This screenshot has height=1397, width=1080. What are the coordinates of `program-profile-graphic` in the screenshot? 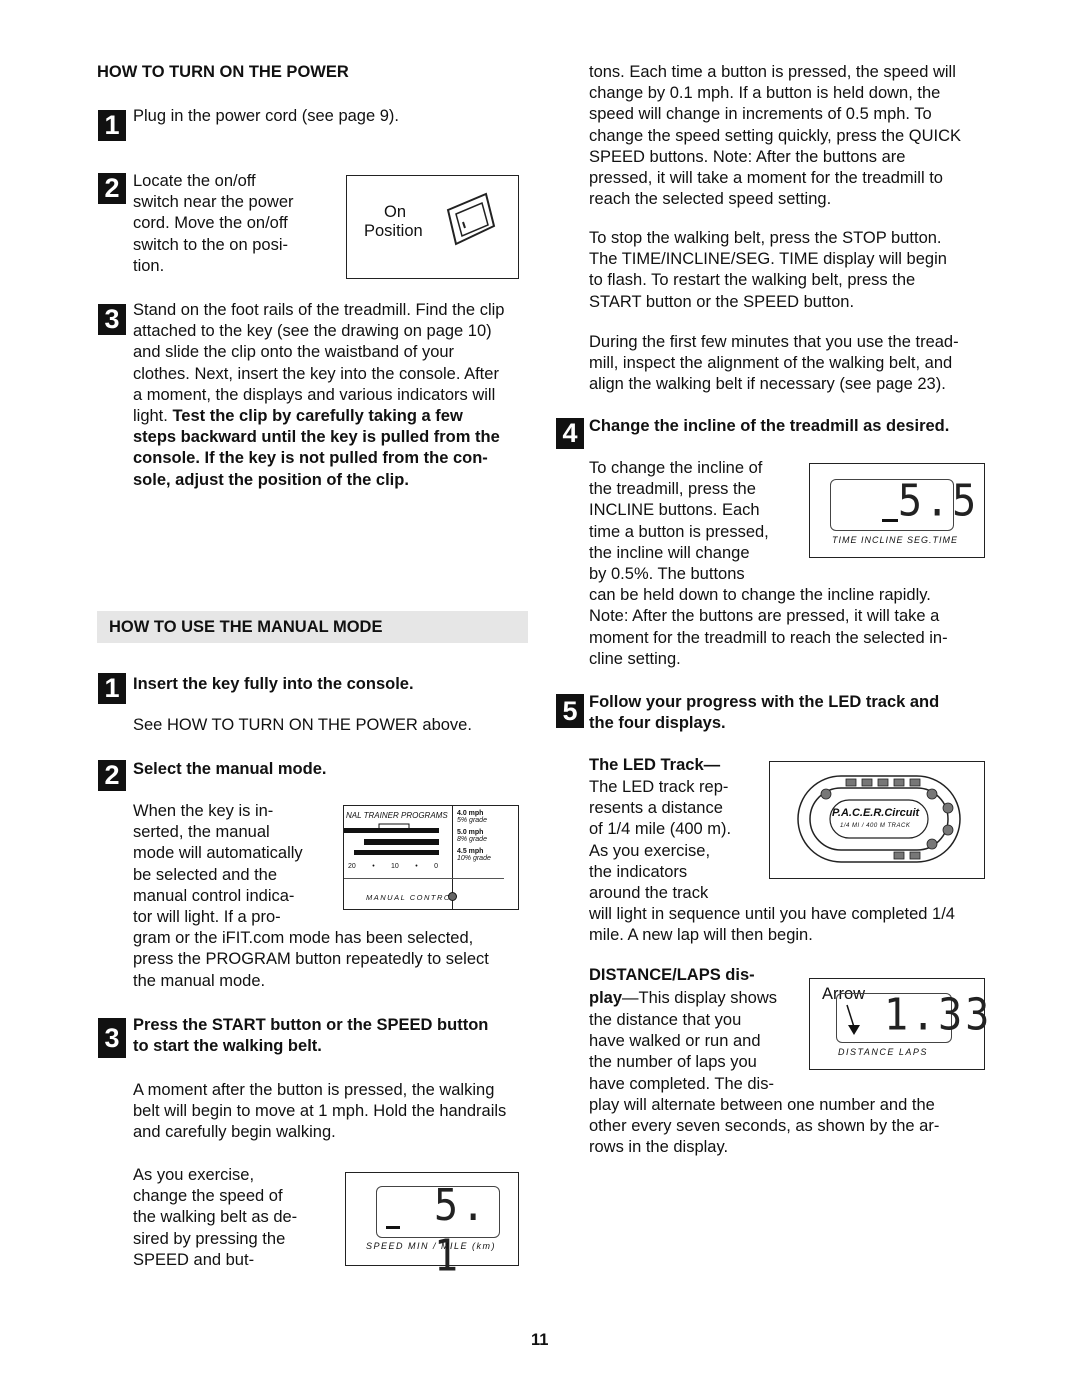 It's located at (391, 839).